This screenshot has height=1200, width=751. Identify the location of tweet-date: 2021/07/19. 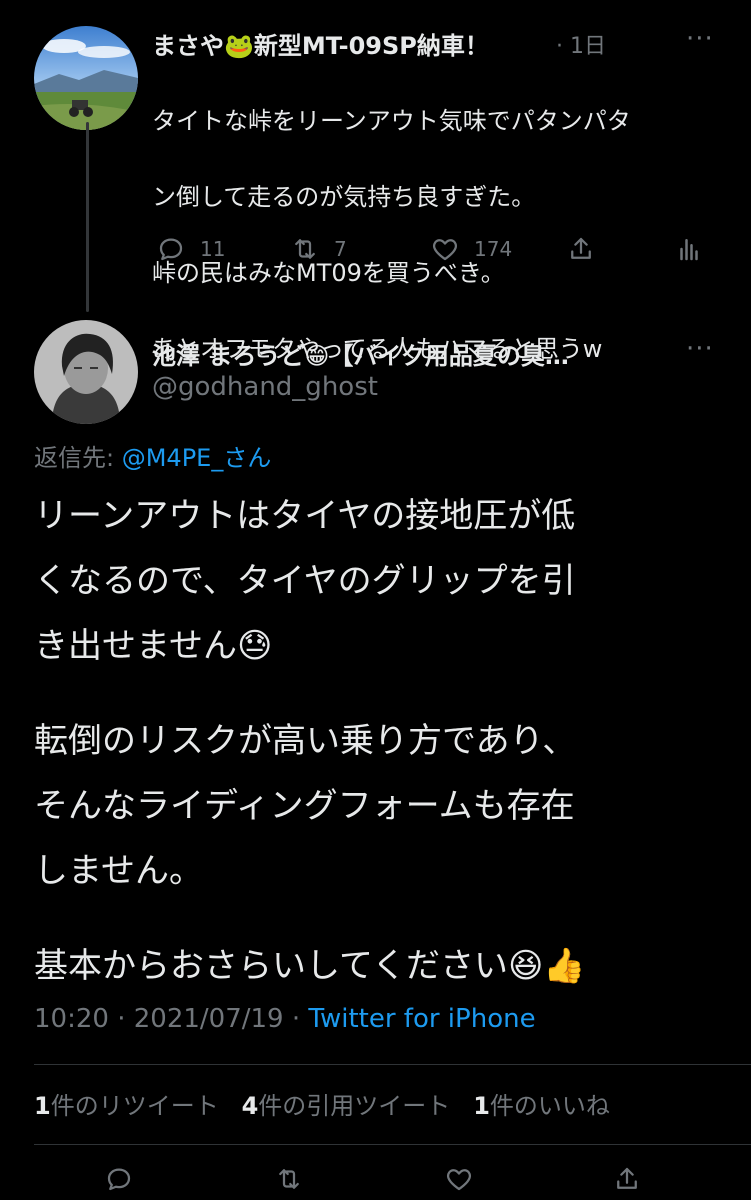
(208, 1019).